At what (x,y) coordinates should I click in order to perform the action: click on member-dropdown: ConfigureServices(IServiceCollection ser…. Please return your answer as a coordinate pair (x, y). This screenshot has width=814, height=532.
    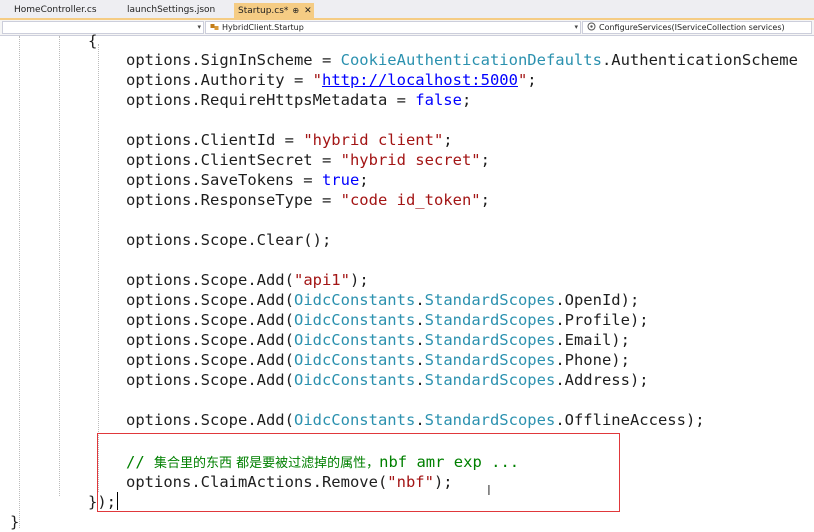
    Looking at the image, I should click on (697, 27).